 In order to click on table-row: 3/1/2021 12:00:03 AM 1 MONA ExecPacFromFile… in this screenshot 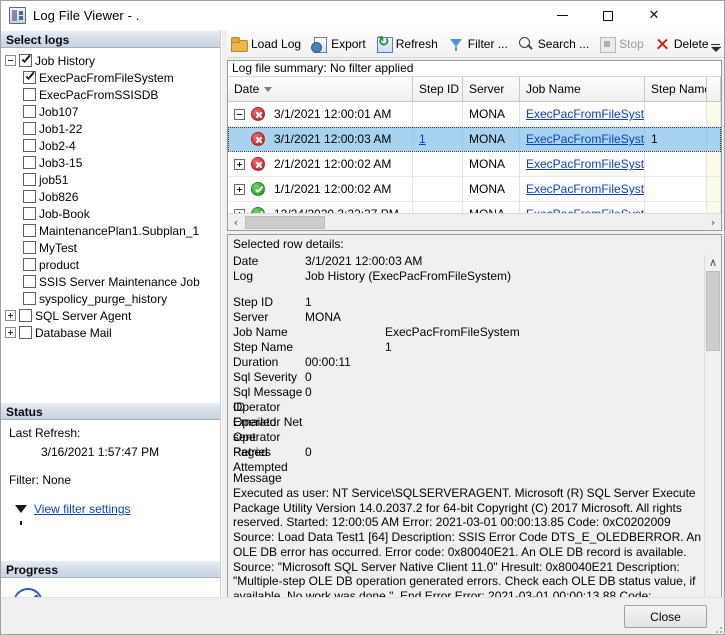, I will do `click(474, 139)`.